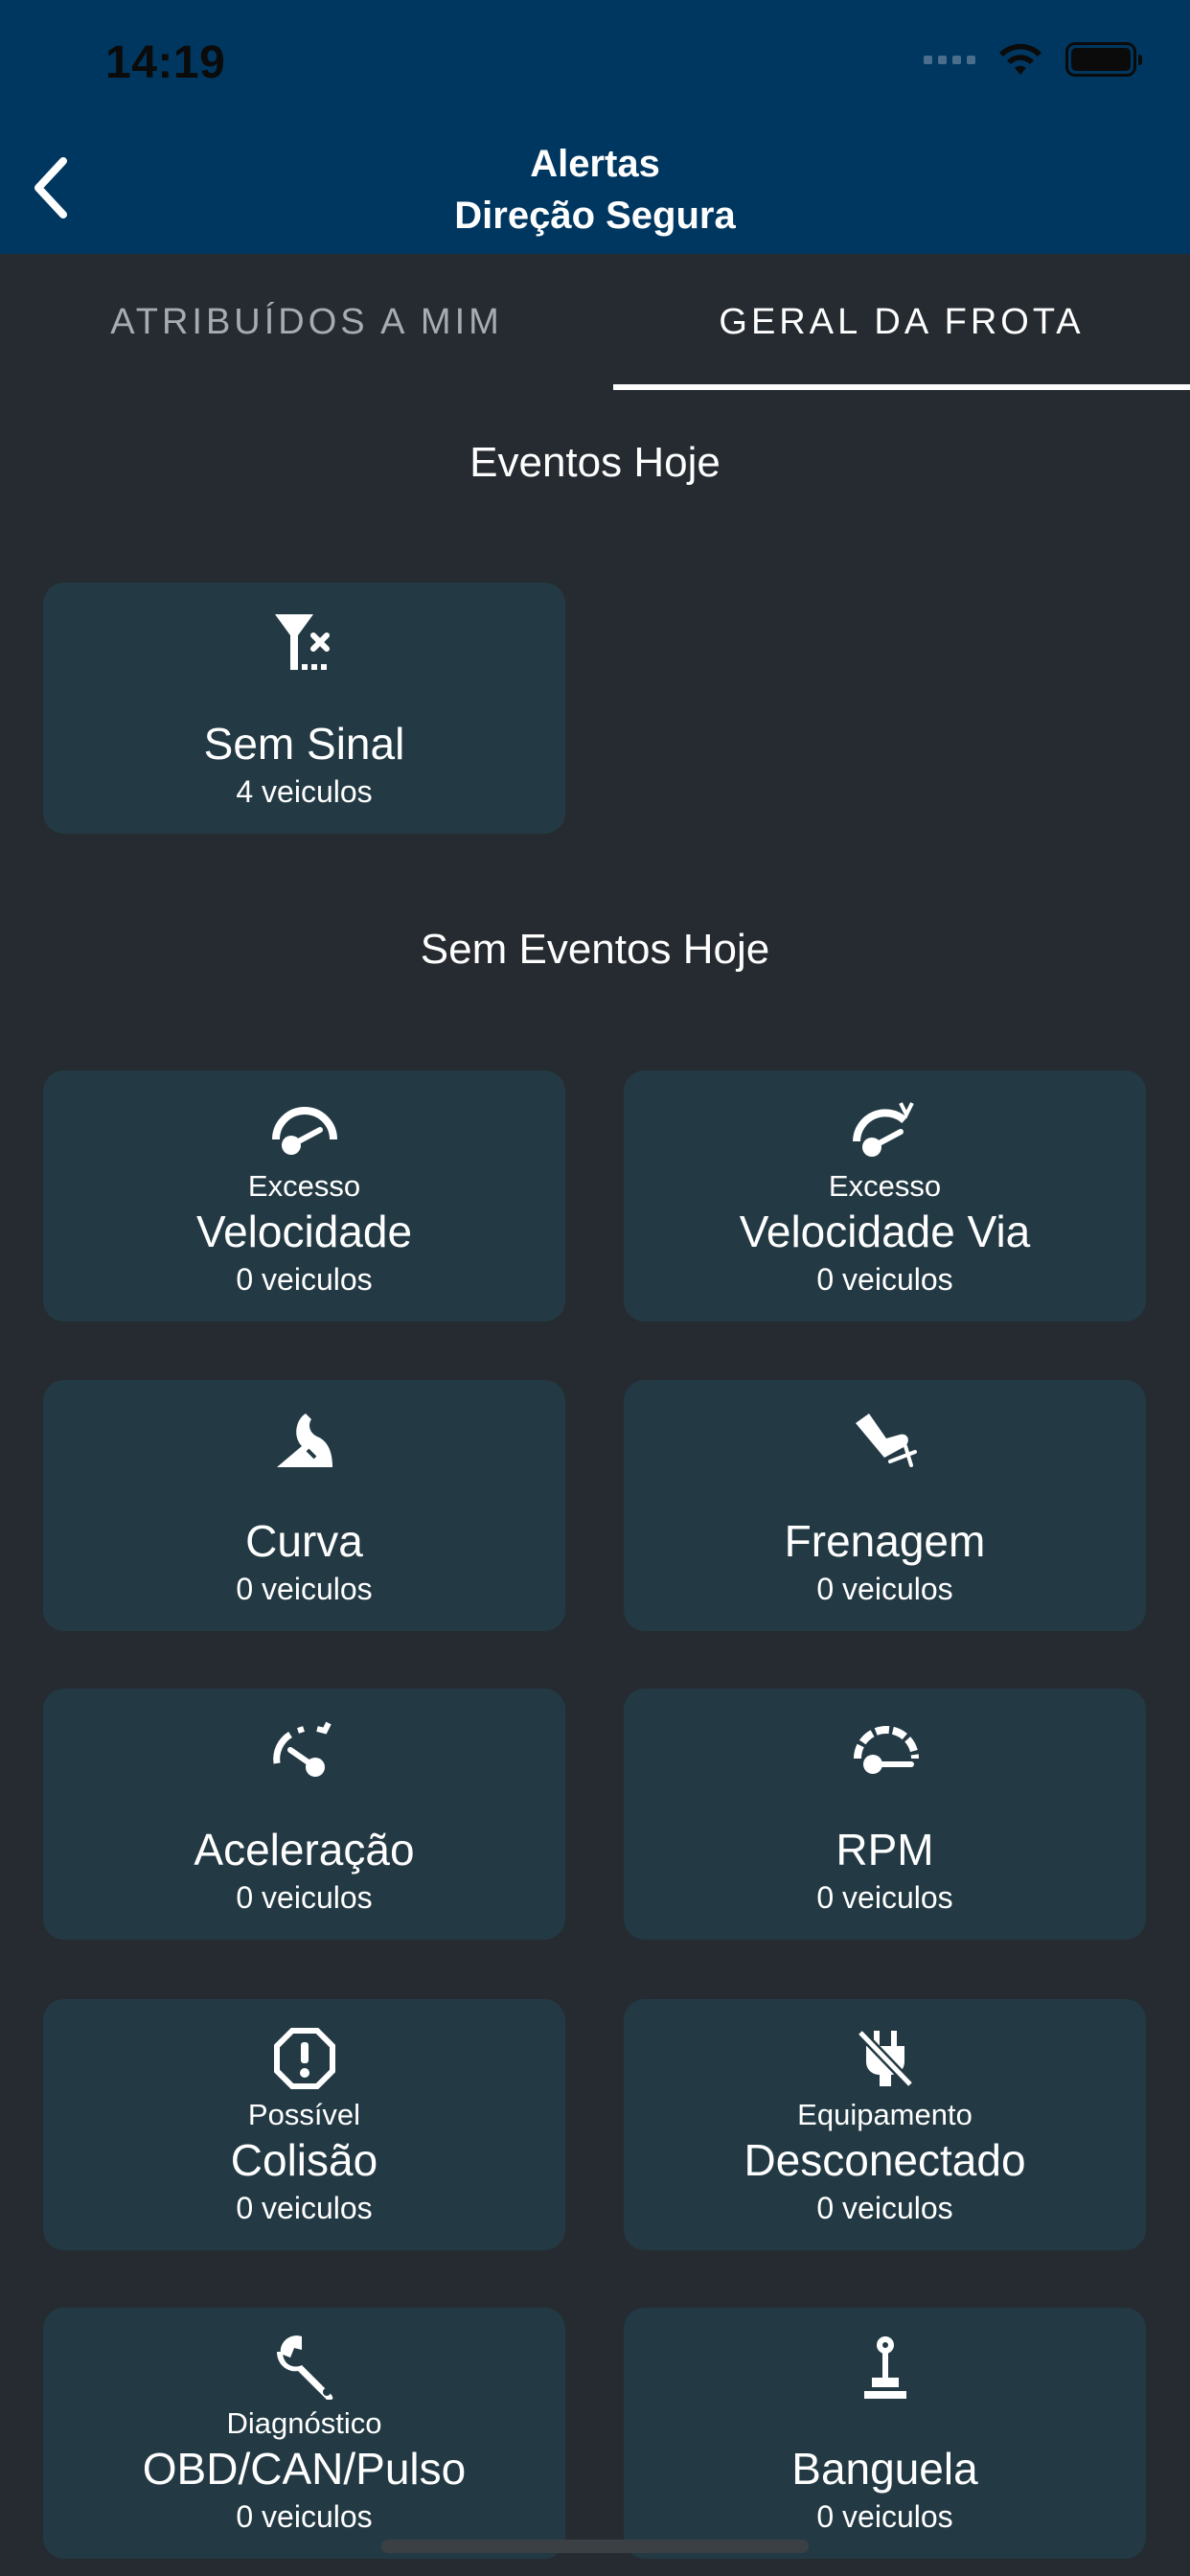 The height and width of the screenshot is (2576, 1190). What do you see at coordinates (304, 642) in the screenshot?
I see `no-signal-icon` at bounding box center [304, 642].